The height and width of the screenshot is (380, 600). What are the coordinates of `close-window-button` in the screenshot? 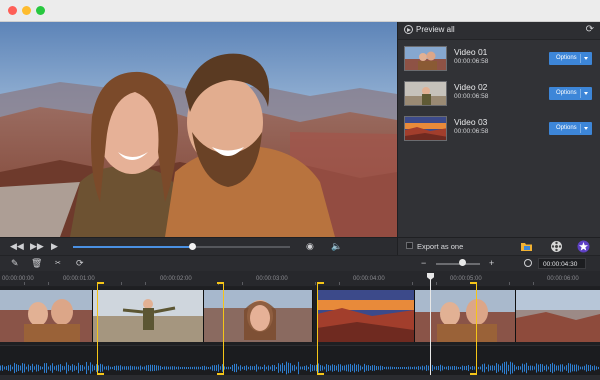 It's located at (12, 10).